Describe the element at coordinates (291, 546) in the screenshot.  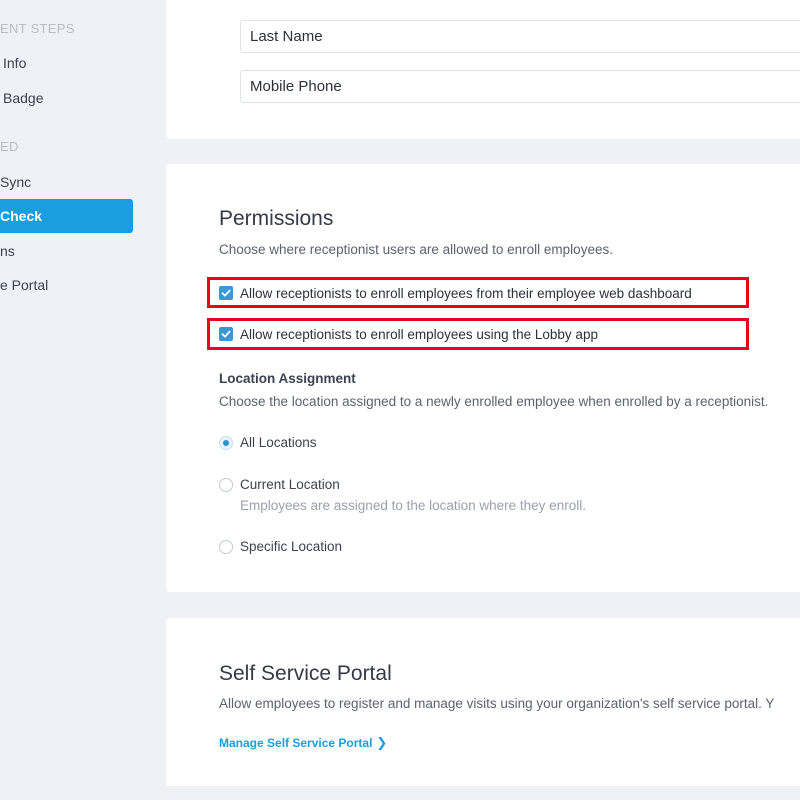
I see `radio-label: Specific Location` at that location.